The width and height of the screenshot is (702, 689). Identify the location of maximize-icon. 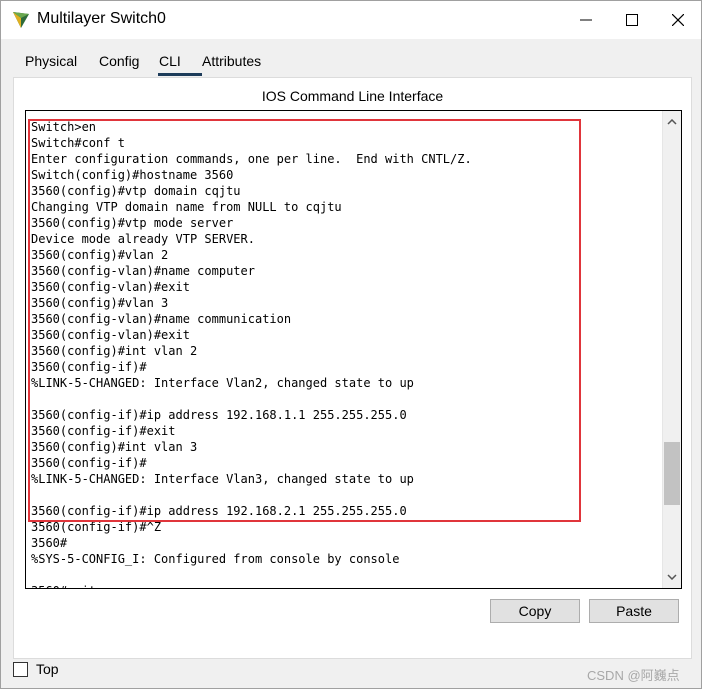
(632, 20).